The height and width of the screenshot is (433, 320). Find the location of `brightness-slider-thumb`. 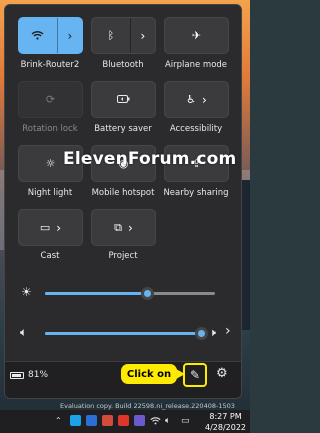

brightness-slider-thumb is located at coordinates (147, 293).